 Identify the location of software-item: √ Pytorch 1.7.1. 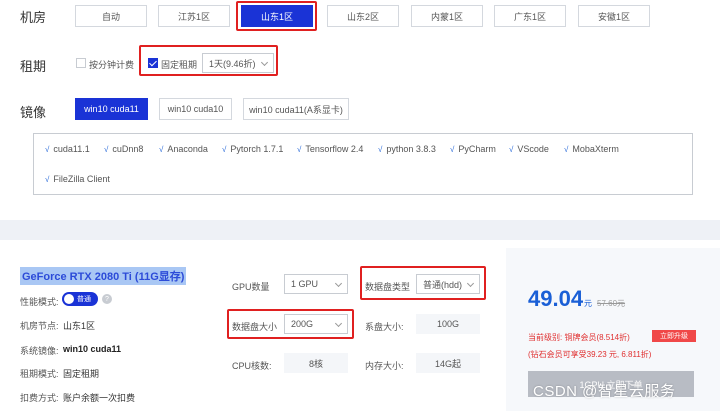
(253, 149).